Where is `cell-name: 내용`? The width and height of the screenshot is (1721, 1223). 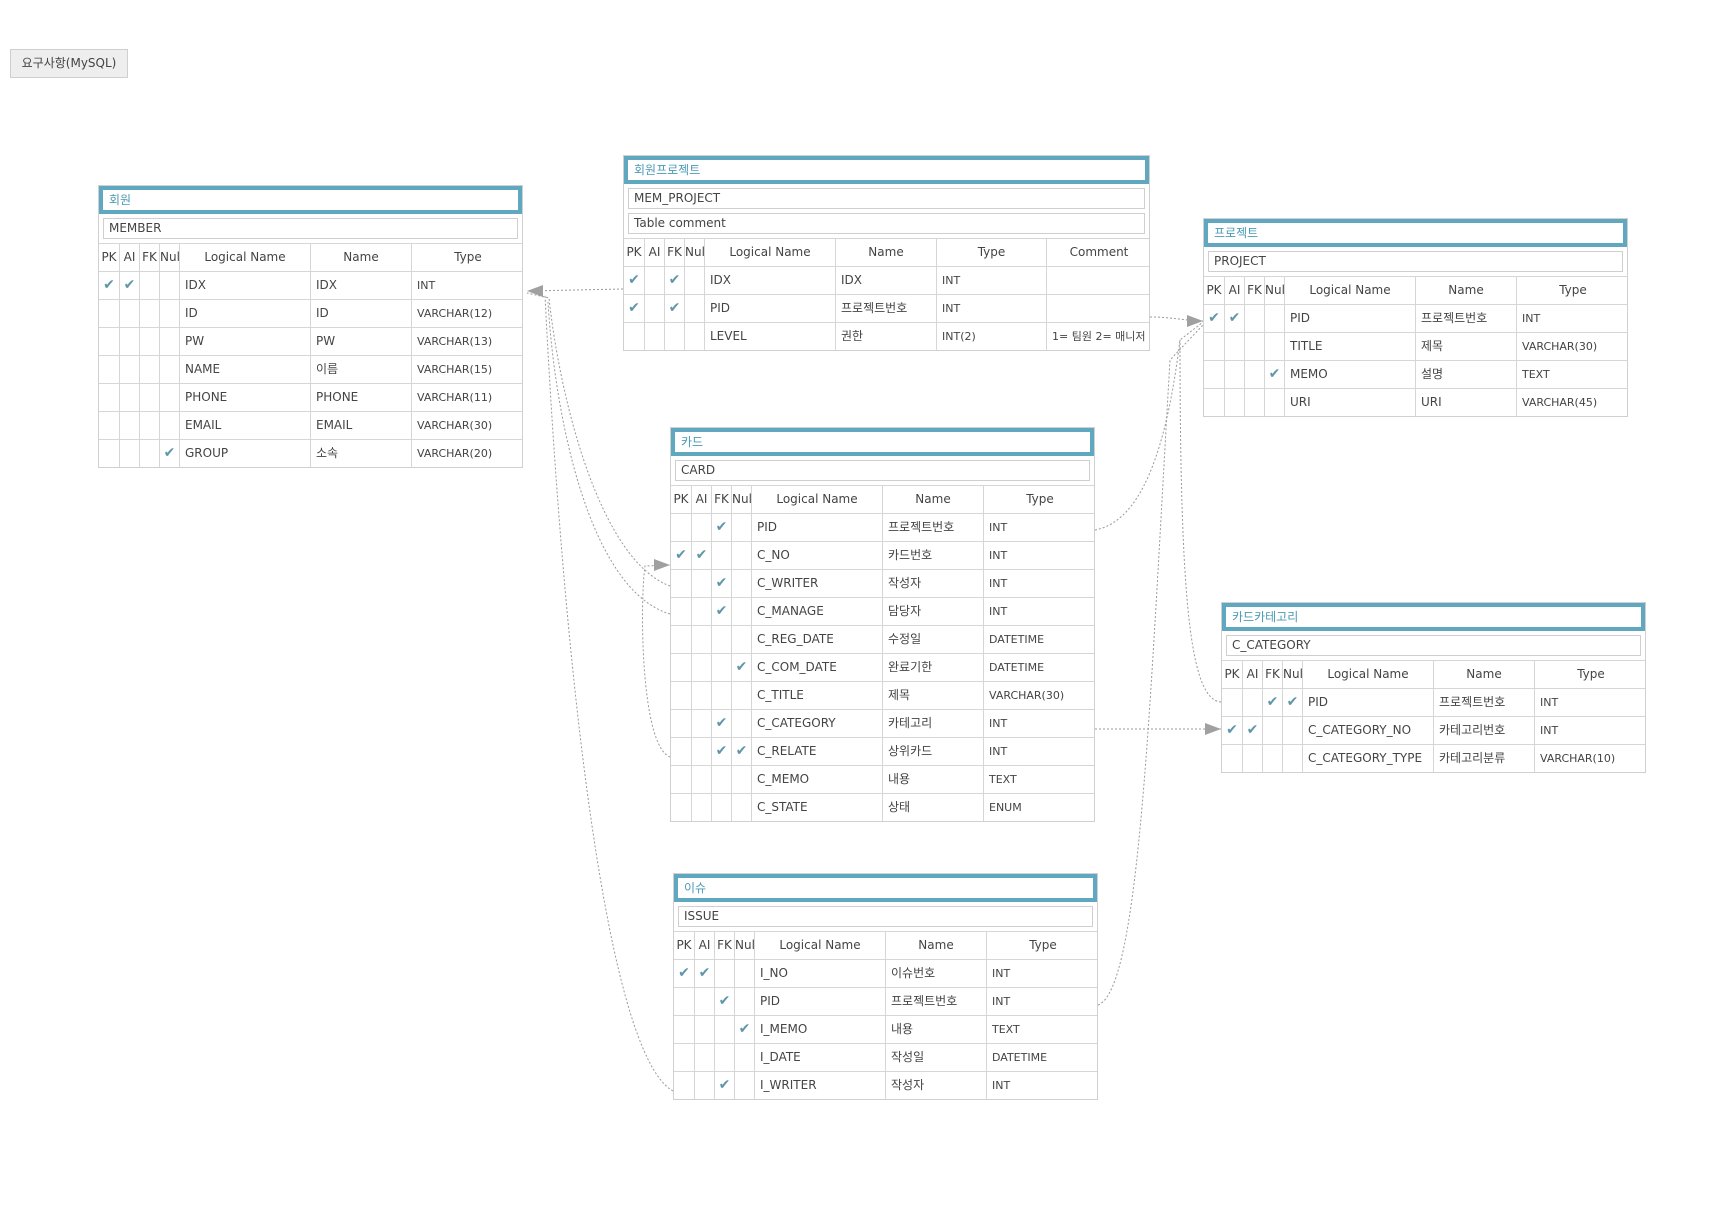 cell-name: 내용 is located at coordinates (932, 779).